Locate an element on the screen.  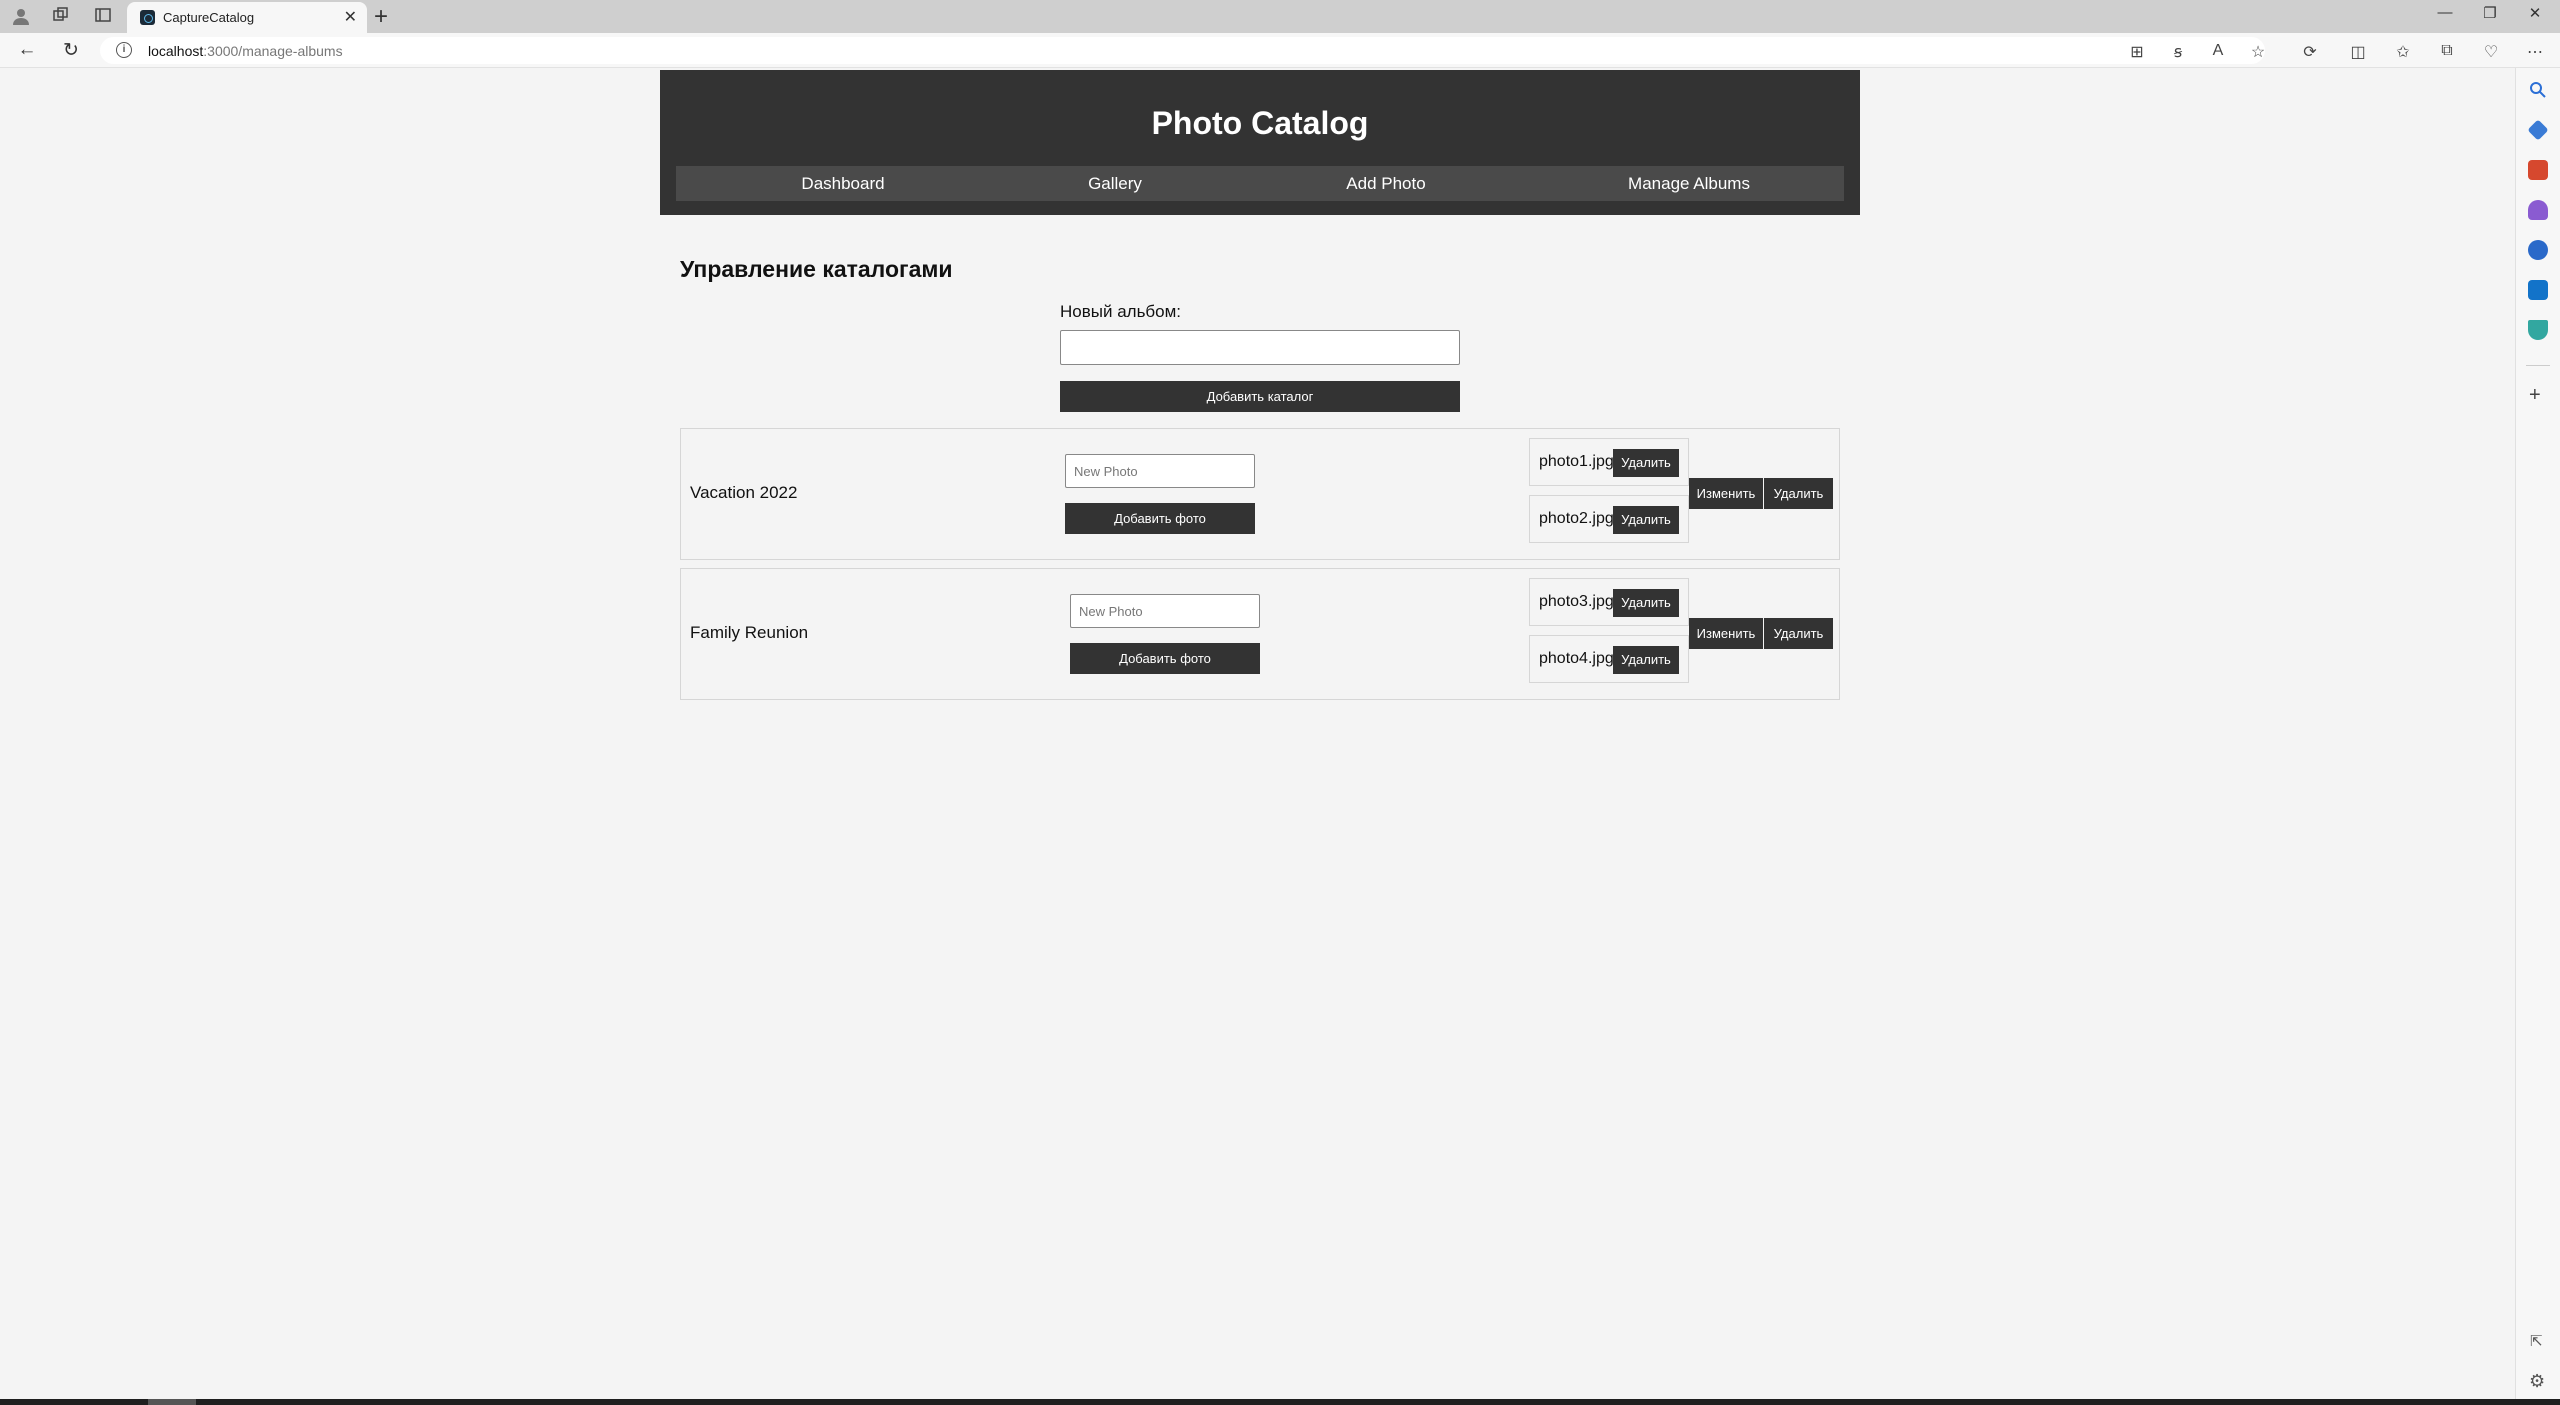
album-name: Vacation 2022 is located at coordinates (744, 492).